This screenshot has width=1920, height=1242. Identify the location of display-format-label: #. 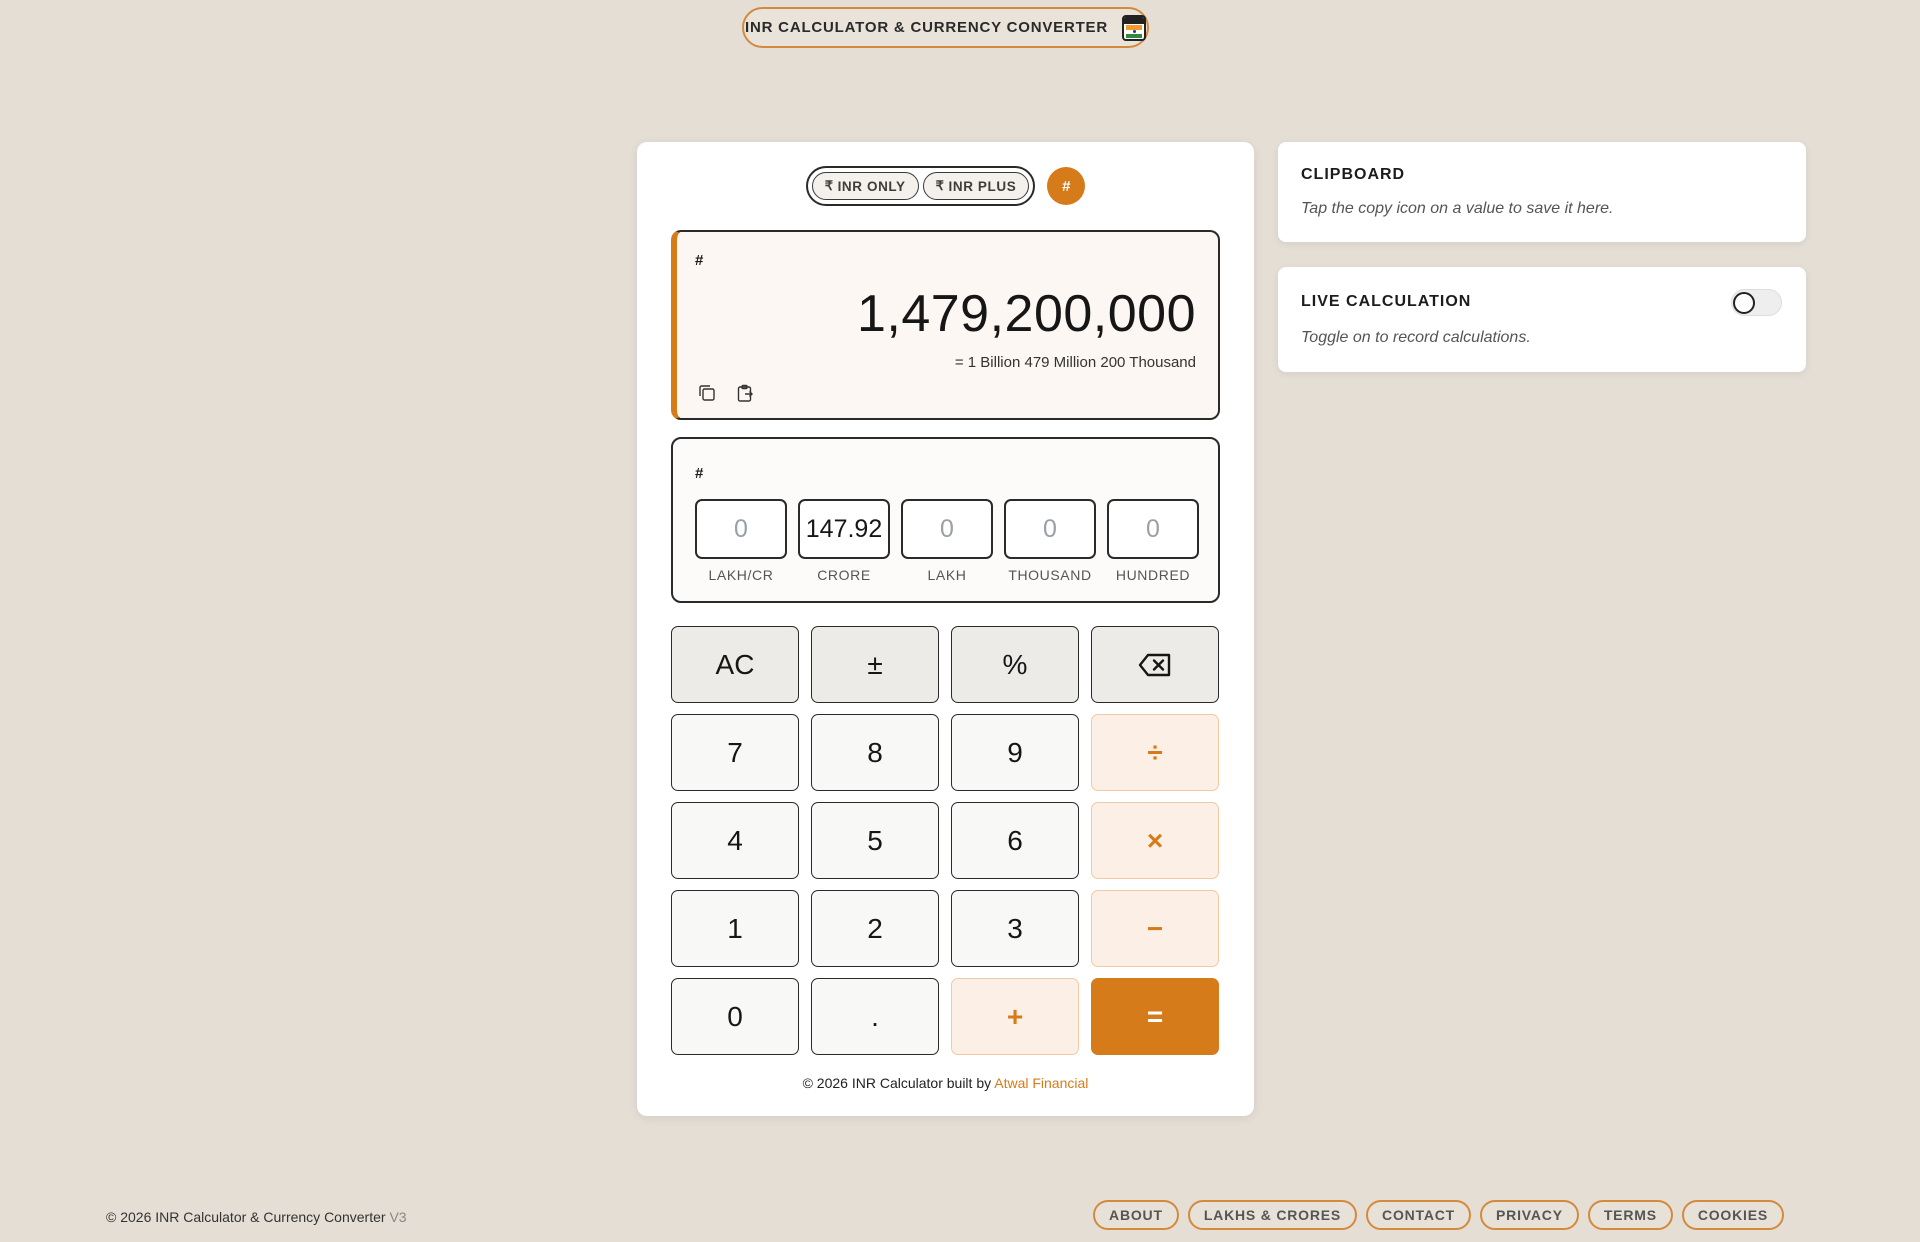
(699, 260).